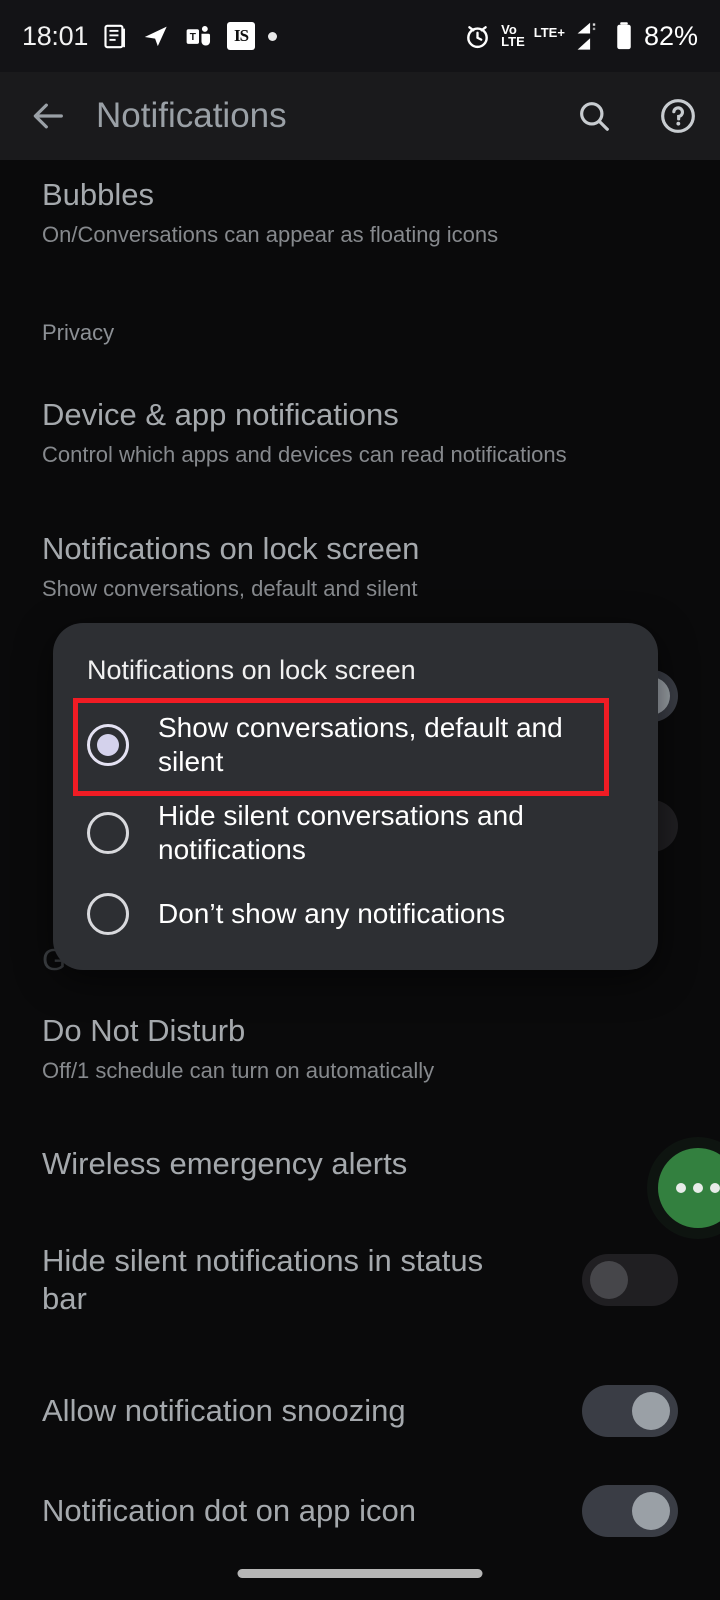 The image size is (720, 1600). I want to click on alarm-clock-icon, so click(477, 36).